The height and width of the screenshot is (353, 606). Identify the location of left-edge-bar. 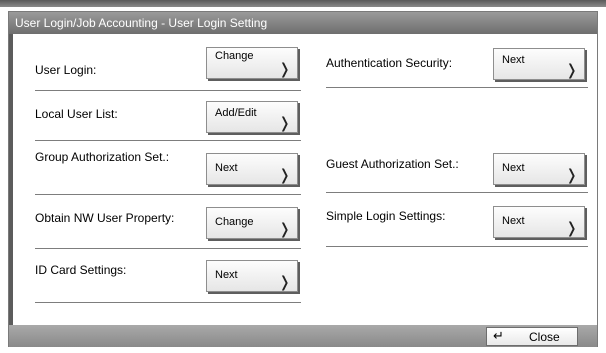
(11, 179).